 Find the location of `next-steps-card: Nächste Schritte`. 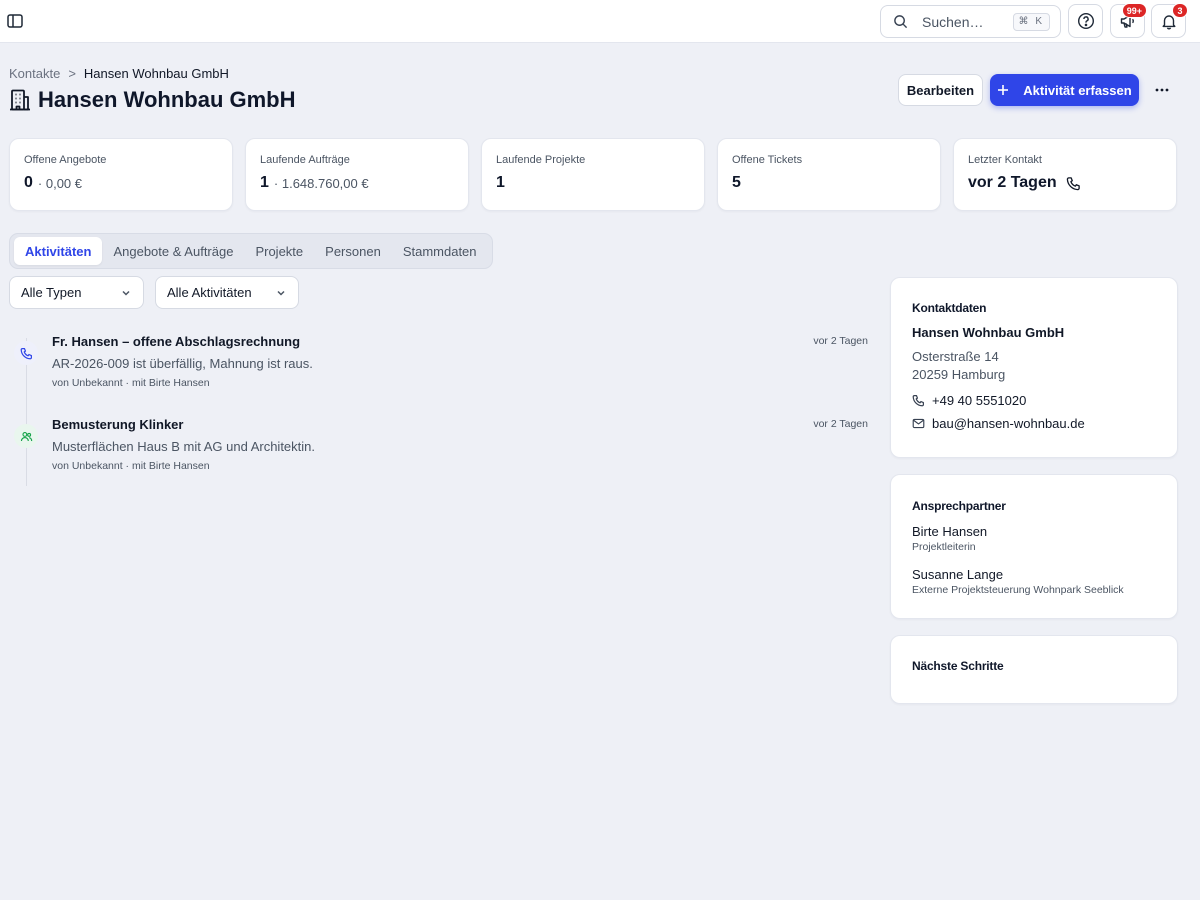

next-steps-card: Nächste Schritte is located at coordinates (1034, 669).